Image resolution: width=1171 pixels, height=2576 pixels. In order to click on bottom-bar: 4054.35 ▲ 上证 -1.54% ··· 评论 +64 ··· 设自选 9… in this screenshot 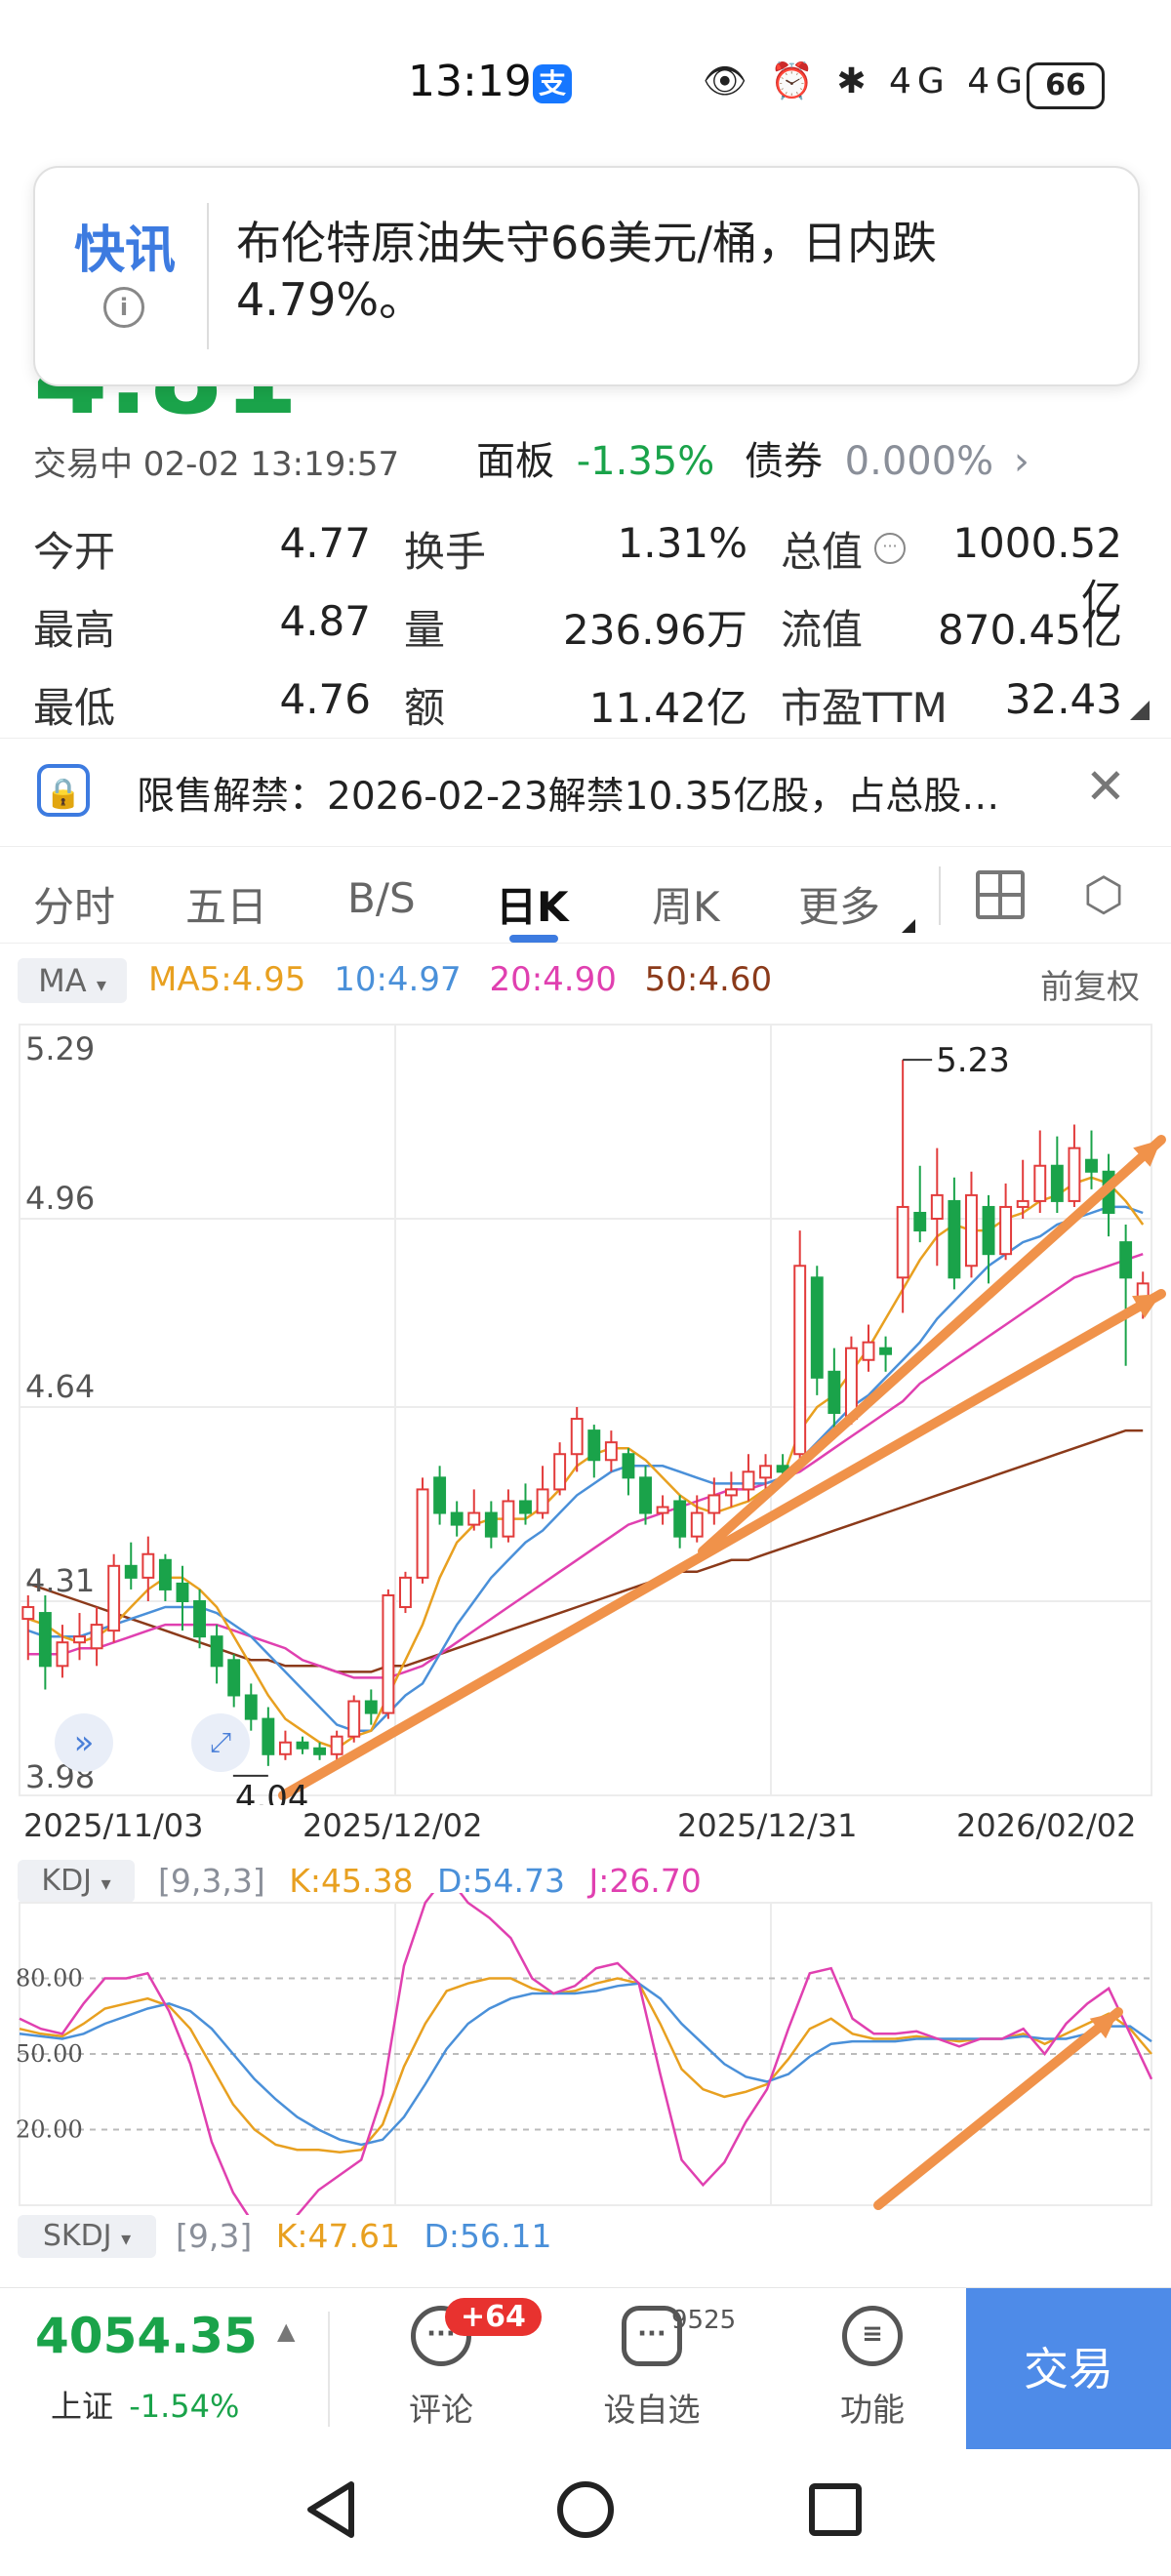, I will do `click(585, 2368)`.